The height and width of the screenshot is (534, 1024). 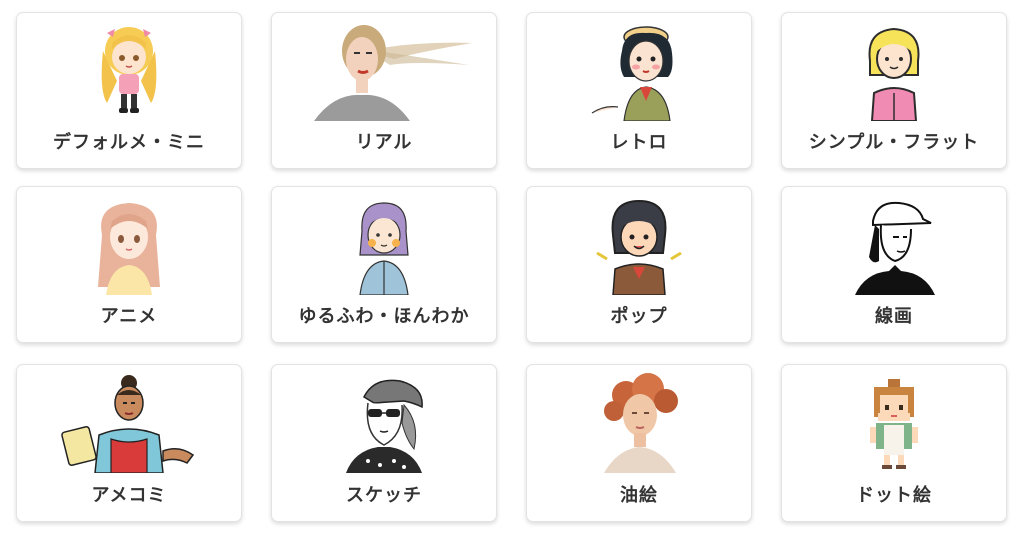 What do you see at coordinates (129, 423) in the screenshot?
I see `american-comic-icon` at bounding box center [129, 423].